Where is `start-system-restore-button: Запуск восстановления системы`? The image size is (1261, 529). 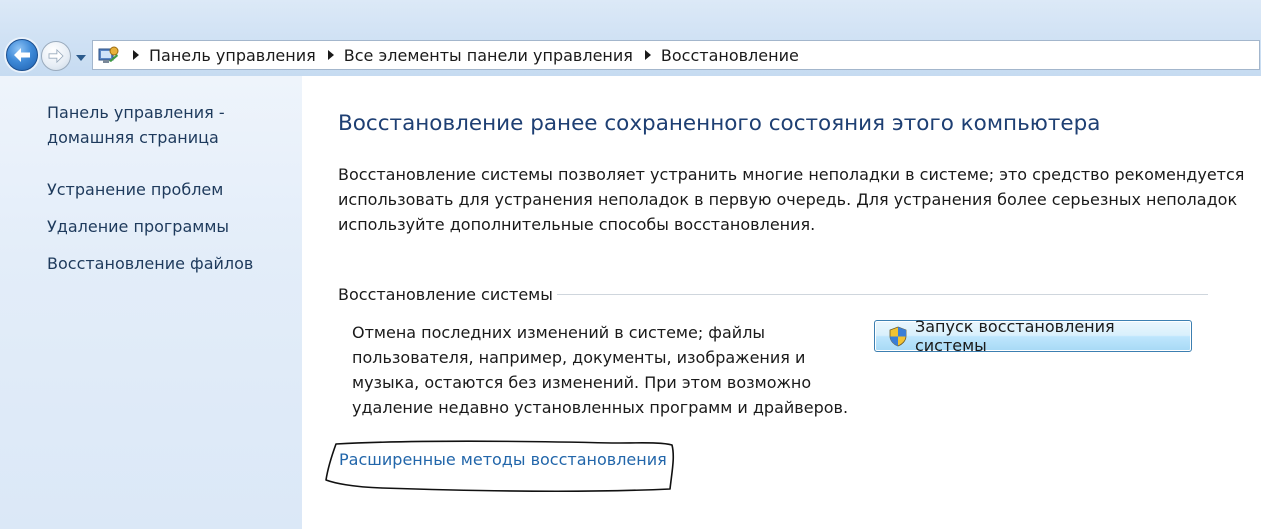 start-system-restore-button: Запуск восстановления системы is located at coordinates (1033, 336).